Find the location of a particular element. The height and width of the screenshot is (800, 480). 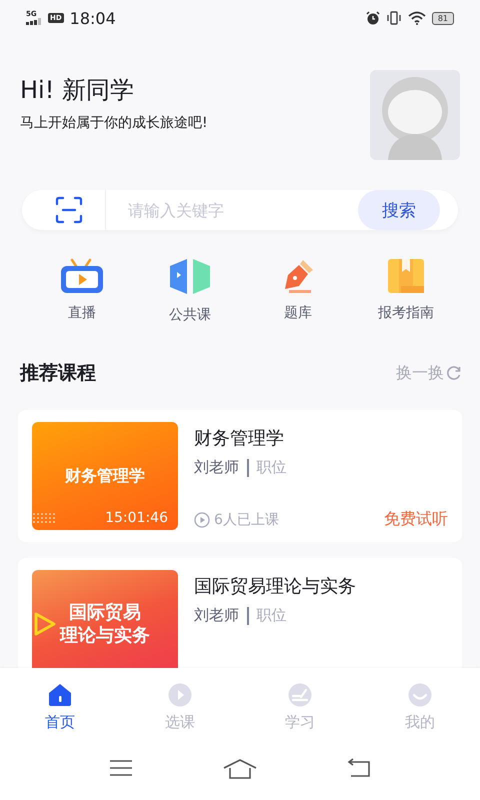

free-trial-link: 免费试听 is located at coordinates (416, 519).